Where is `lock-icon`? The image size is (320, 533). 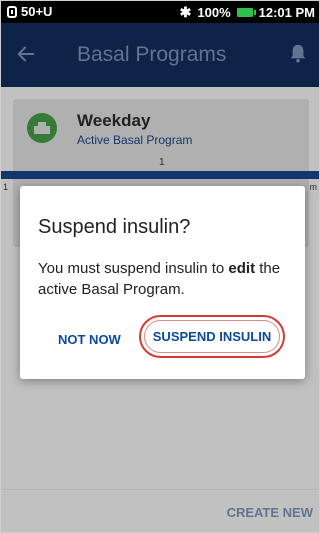 lock-icon is located at coordinates (12, 11).